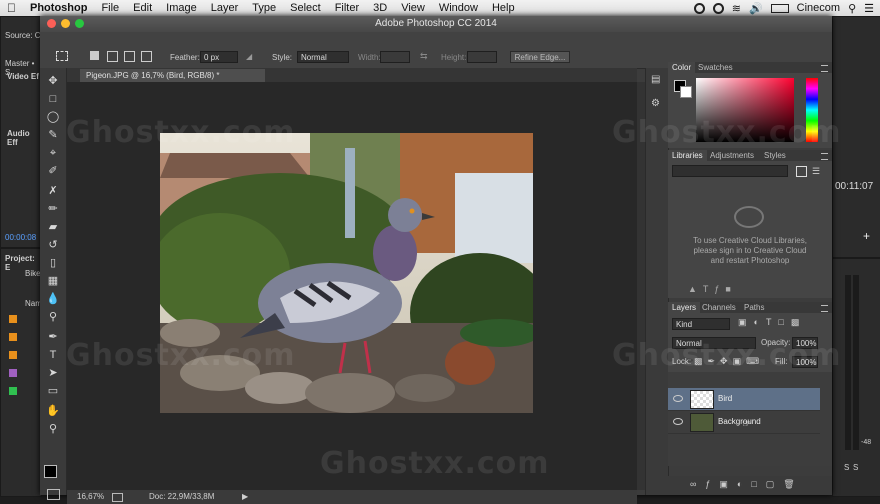  I want to click on zoom-tool-icon: ⚲, so click(53, 429).